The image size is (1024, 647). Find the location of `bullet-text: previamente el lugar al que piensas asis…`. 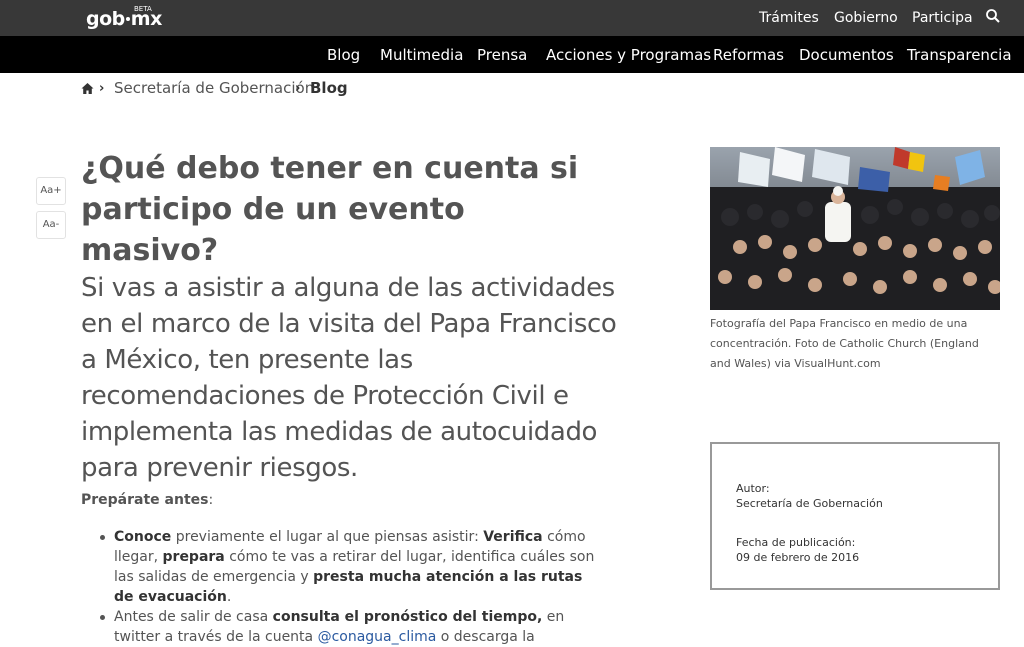

bullet-text: previamente el lugar al que piensas asis… is located at coordinates (327, 537).